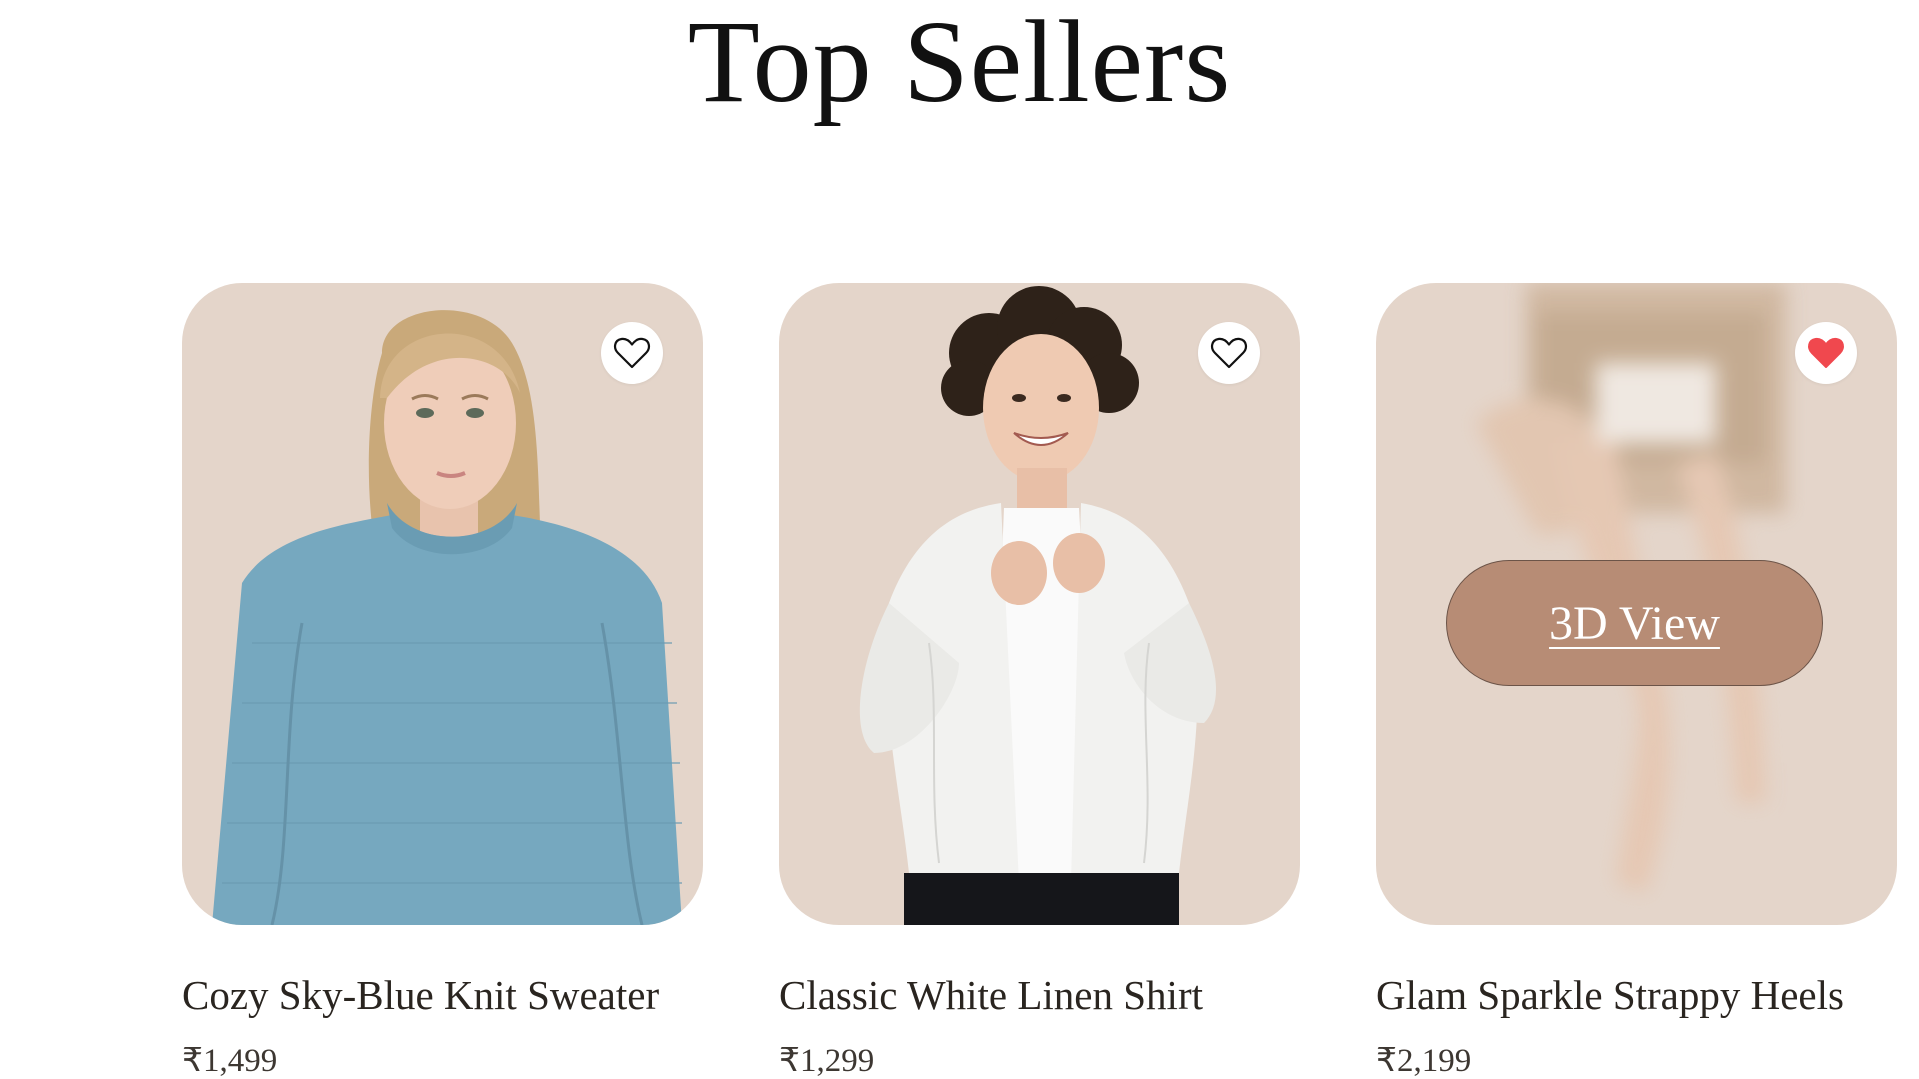 This screenshot has width=1919, height=1079. I want to click on 3d-view-button: 3D View, so click(1634, 623).